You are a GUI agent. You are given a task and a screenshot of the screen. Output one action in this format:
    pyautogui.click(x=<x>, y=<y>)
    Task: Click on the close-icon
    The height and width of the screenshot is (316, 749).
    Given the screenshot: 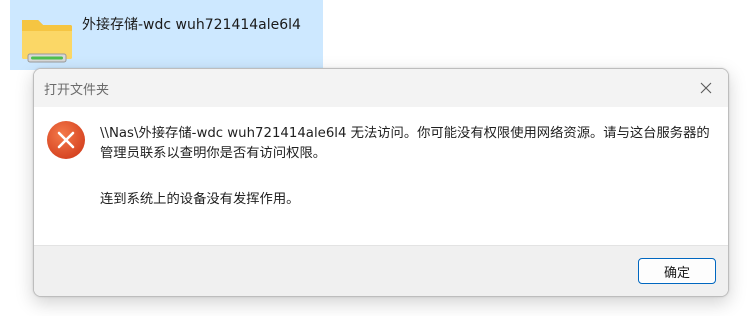 What is the action you would take?
    pyautogui.click(x=706, y=88)
    